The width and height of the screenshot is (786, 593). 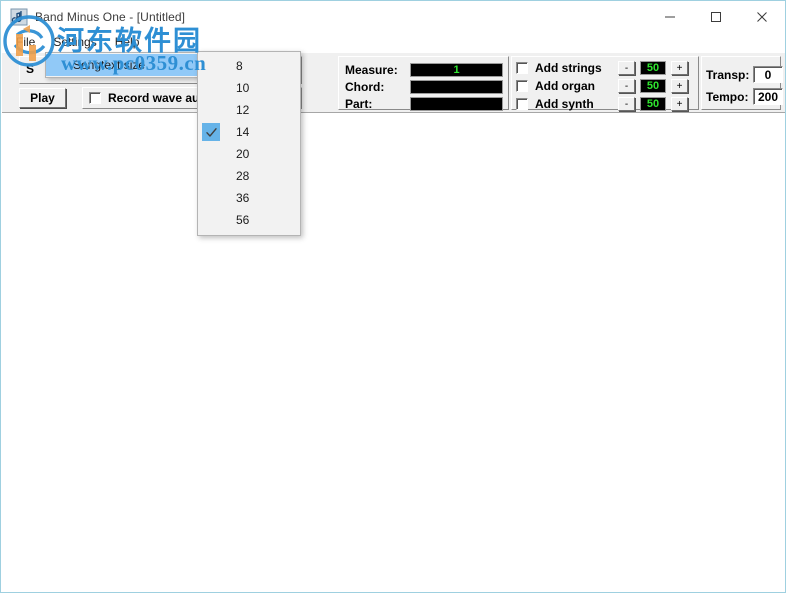 What do you see at coordinates (249, 66) in the screenshot?
I see `size-option-8: 8` at bounding box center [249, 66].